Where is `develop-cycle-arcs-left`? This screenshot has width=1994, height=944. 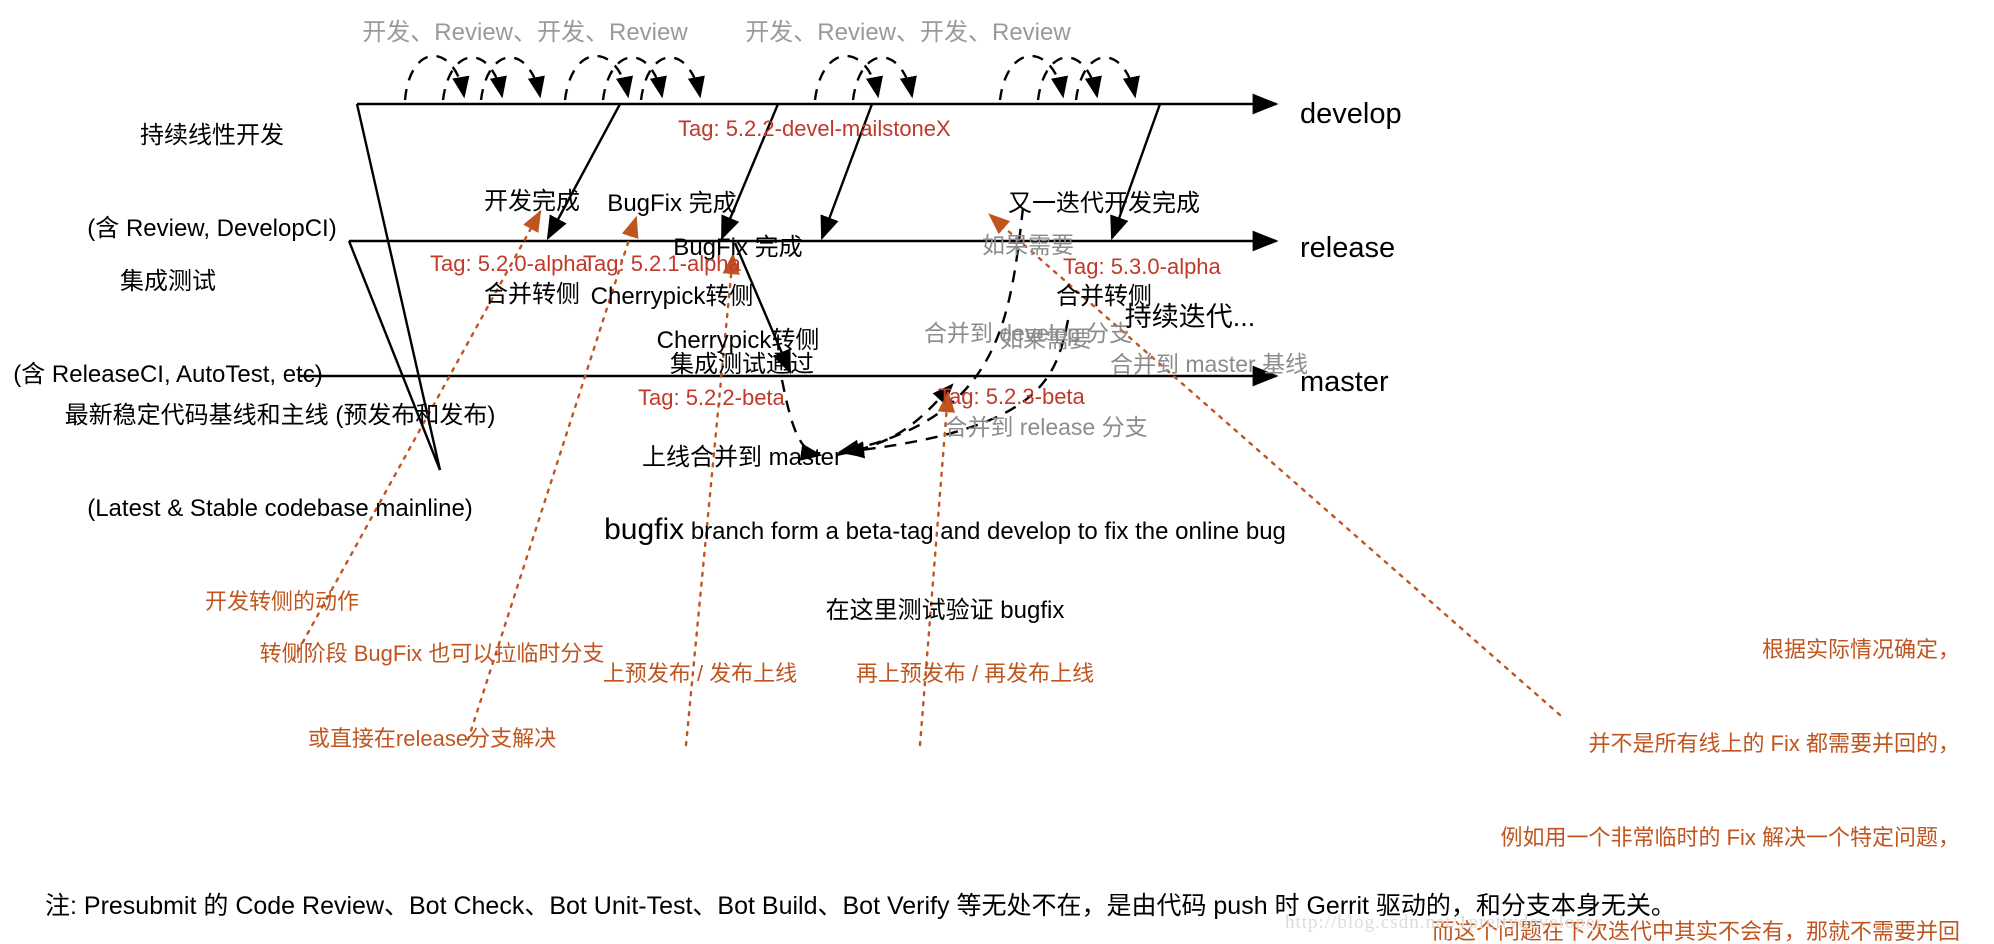
develop-cycle-arcs-left is located at coordinates (554, 77).